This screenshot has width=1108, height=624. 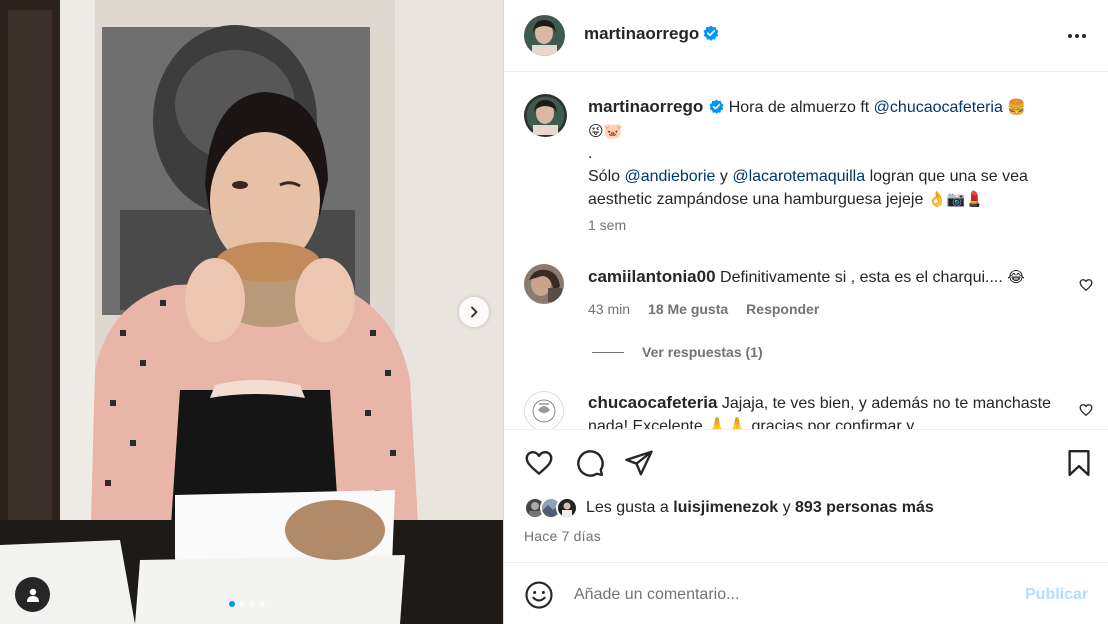 I want to click on publish-button: Publicar, so click(x=1056, y=595).